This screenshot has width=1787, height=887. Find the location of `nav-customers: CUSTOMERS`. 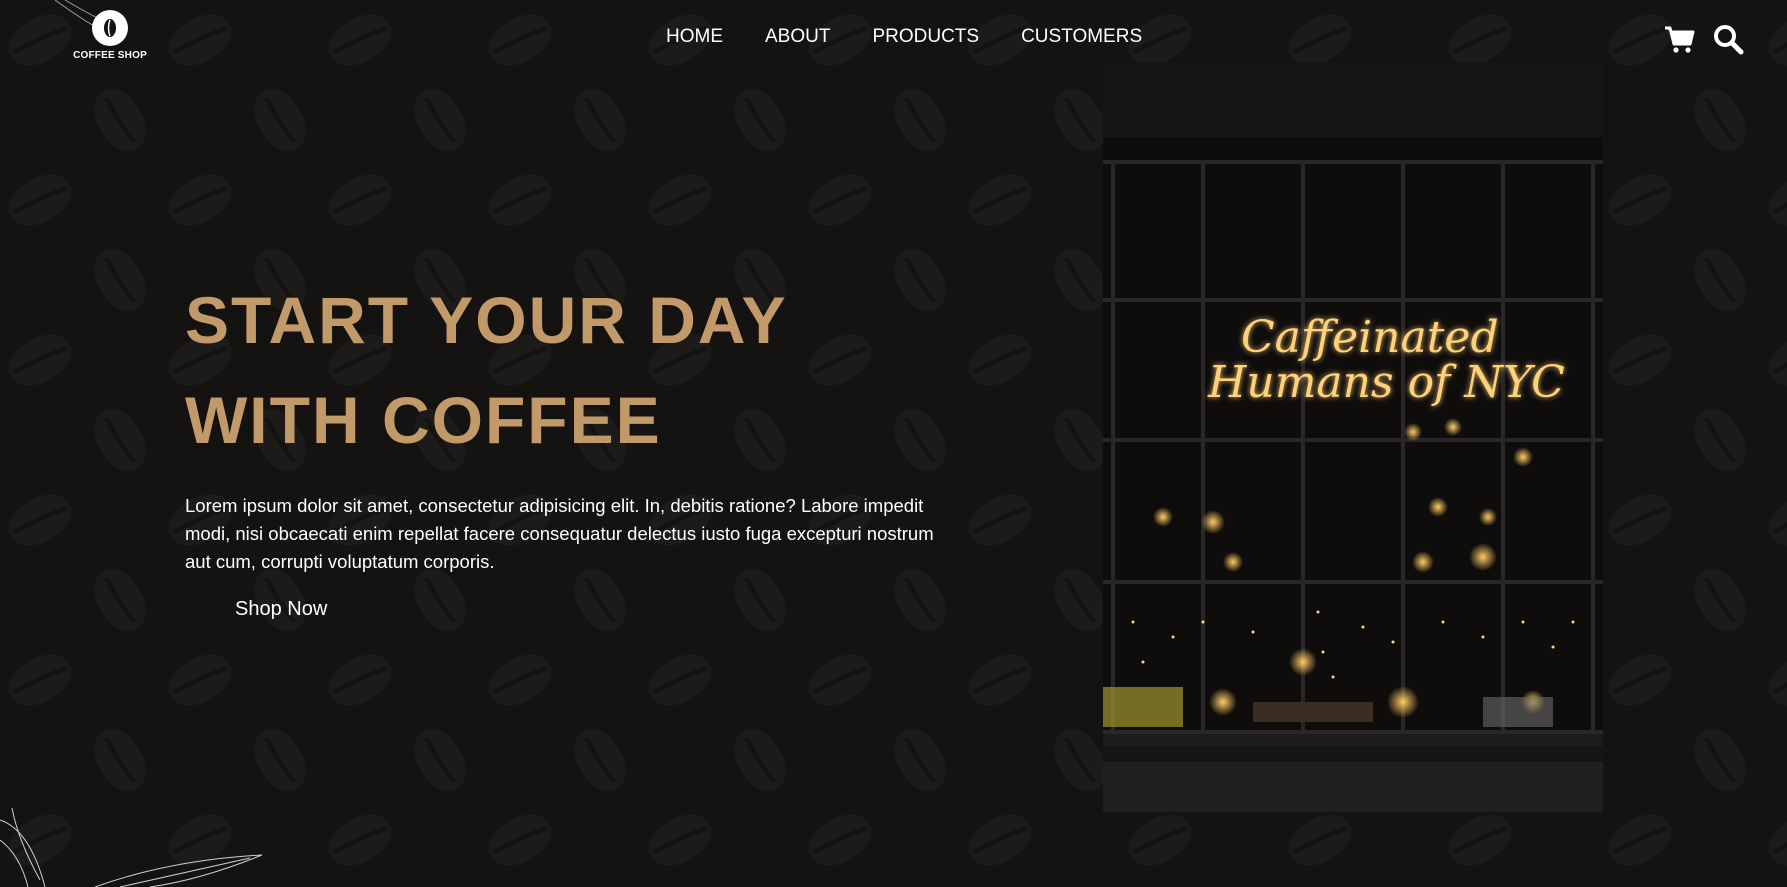

nav-customers: CUSTOMERS is located at coordinates (1081, 37).